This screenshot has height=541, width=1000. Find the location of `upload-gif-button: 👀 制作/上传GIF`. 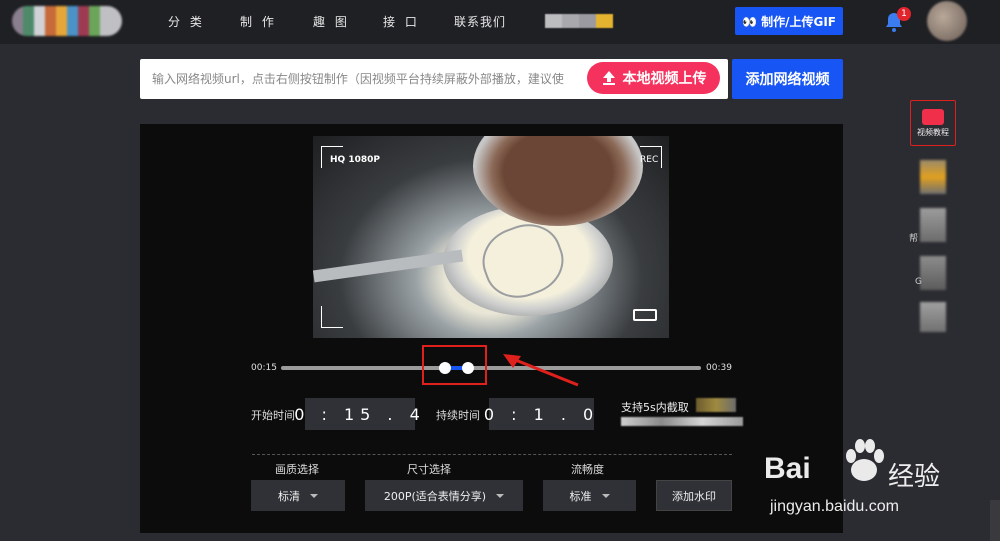

upload-gif-button: 👀 制作/上传GIF is located at coordinates (789, 21).